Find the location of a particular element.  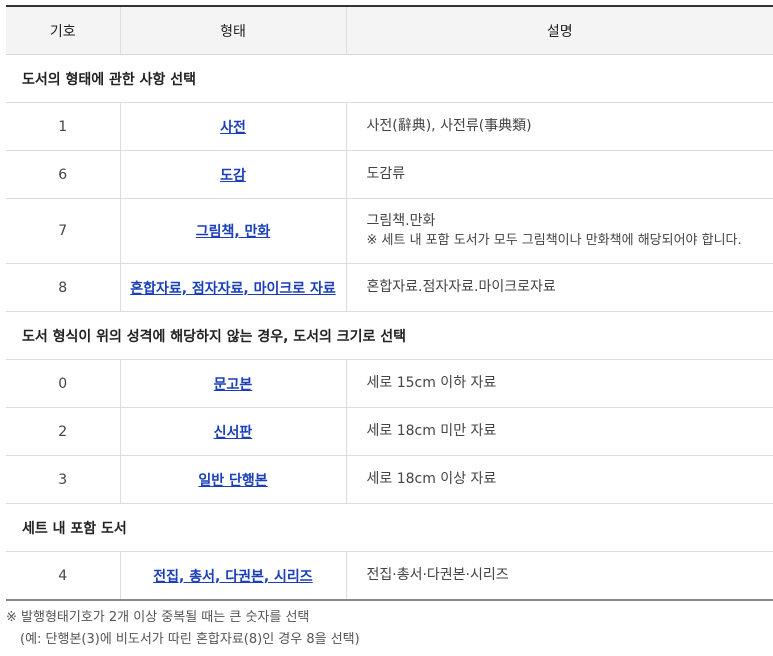

description-cell: 도감류 is located at coordinates (559, 174).